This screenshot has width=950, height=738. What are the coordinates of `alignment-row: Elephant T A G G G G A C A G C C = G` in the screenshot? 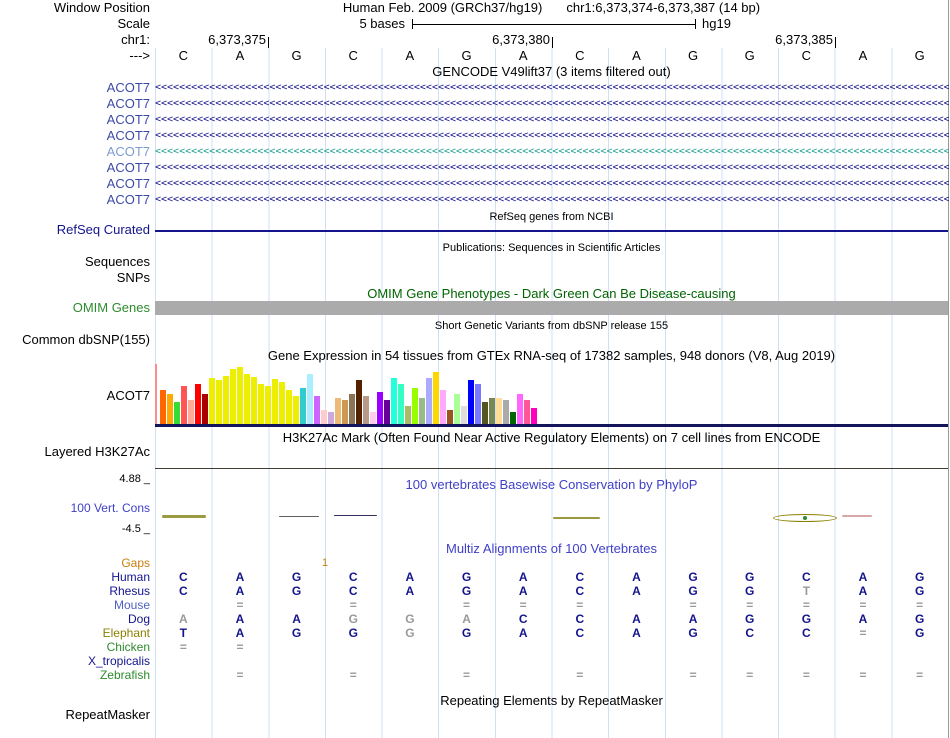 It's located at (475, 633).